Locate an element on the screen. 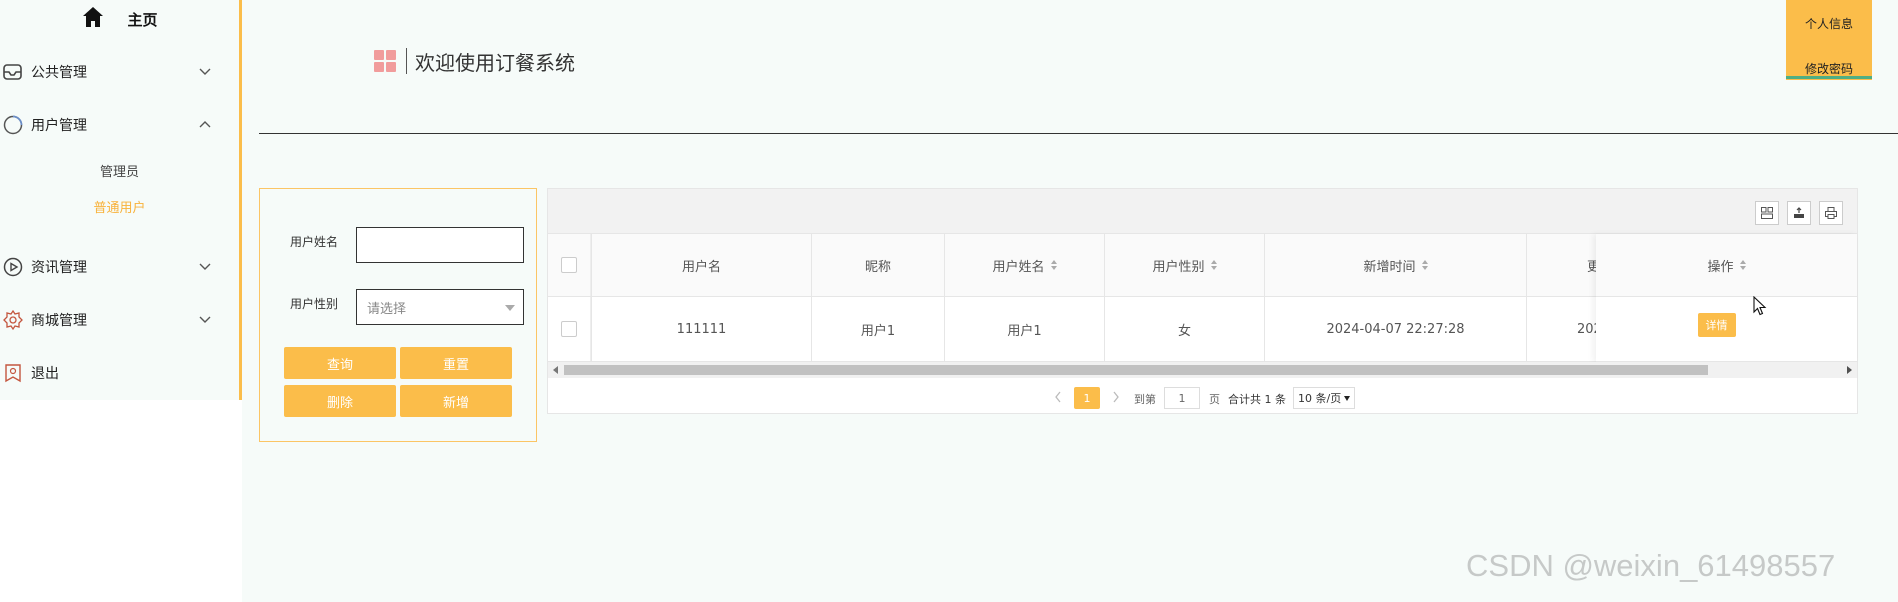  gender-field-label: 用户性别 is located at coordinates (314, 304).